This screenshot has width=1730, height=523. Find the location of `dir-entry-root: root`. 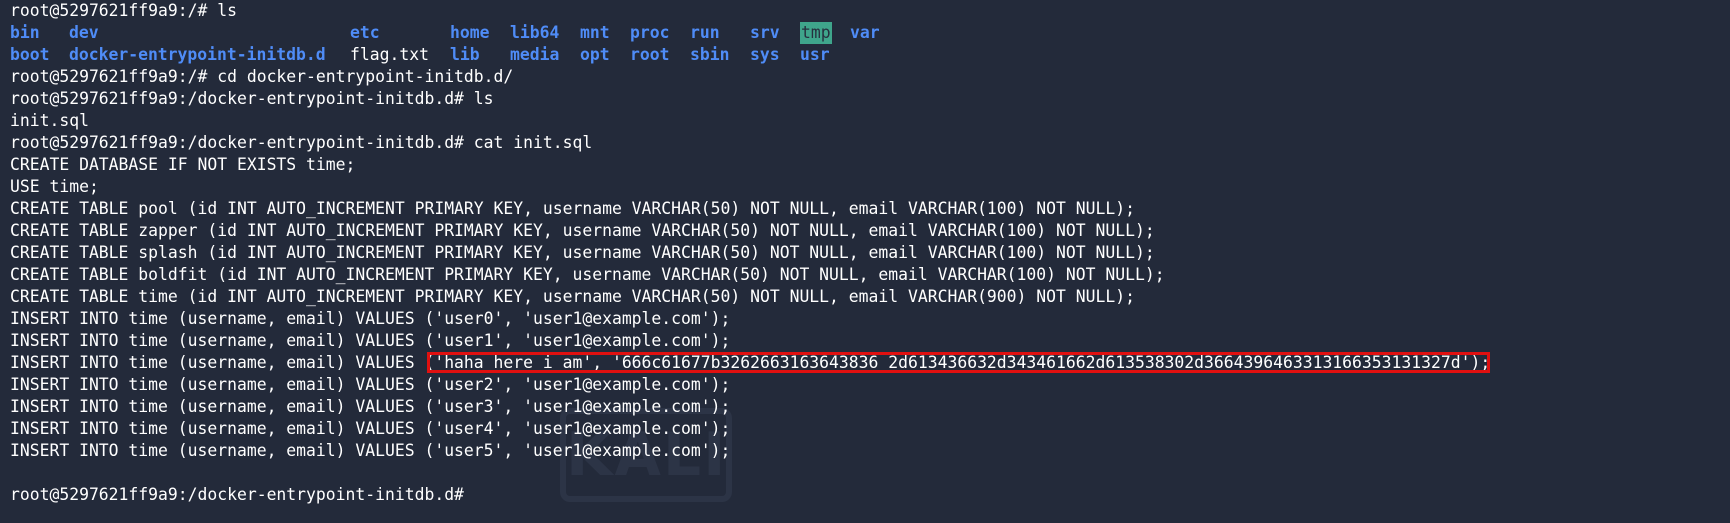

dir-entry-root: root is located at coordinates (650, 54).